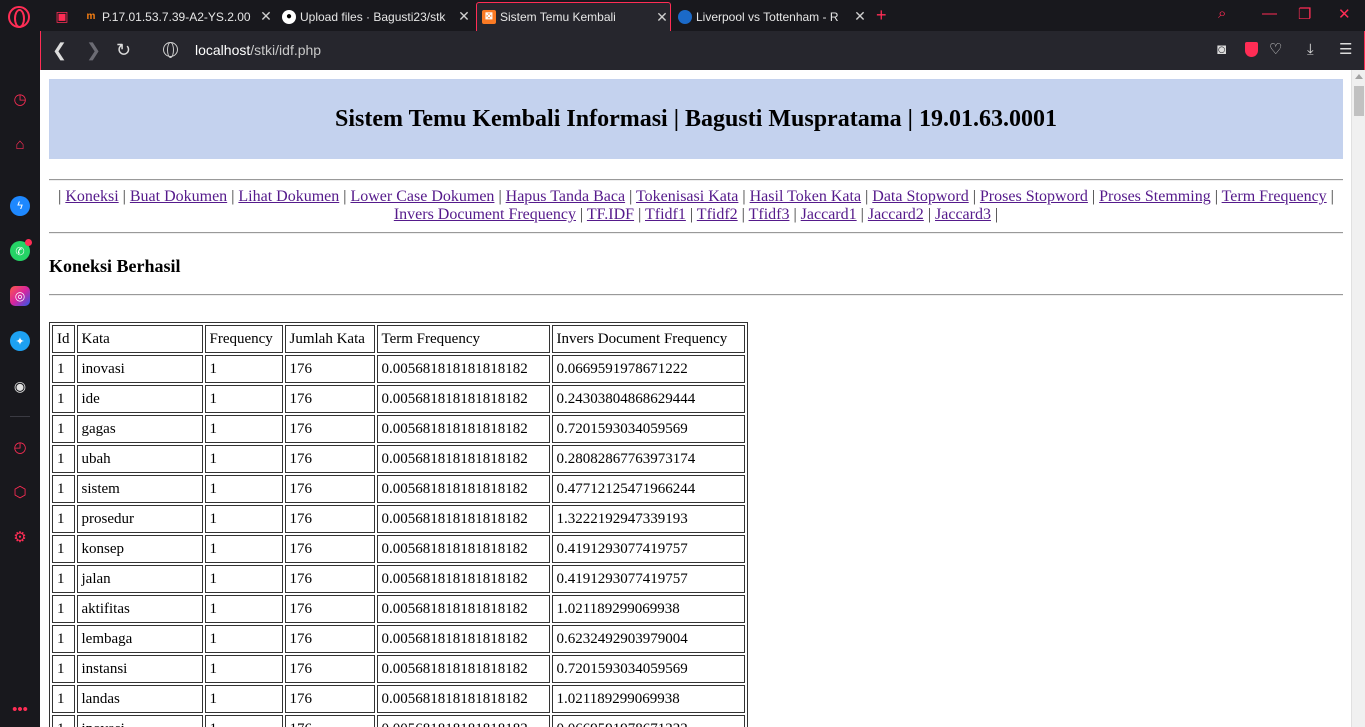  I want to click on nav-link-hapus-tanda-baca: Hapus Tanda Baca, so click(565, 196).